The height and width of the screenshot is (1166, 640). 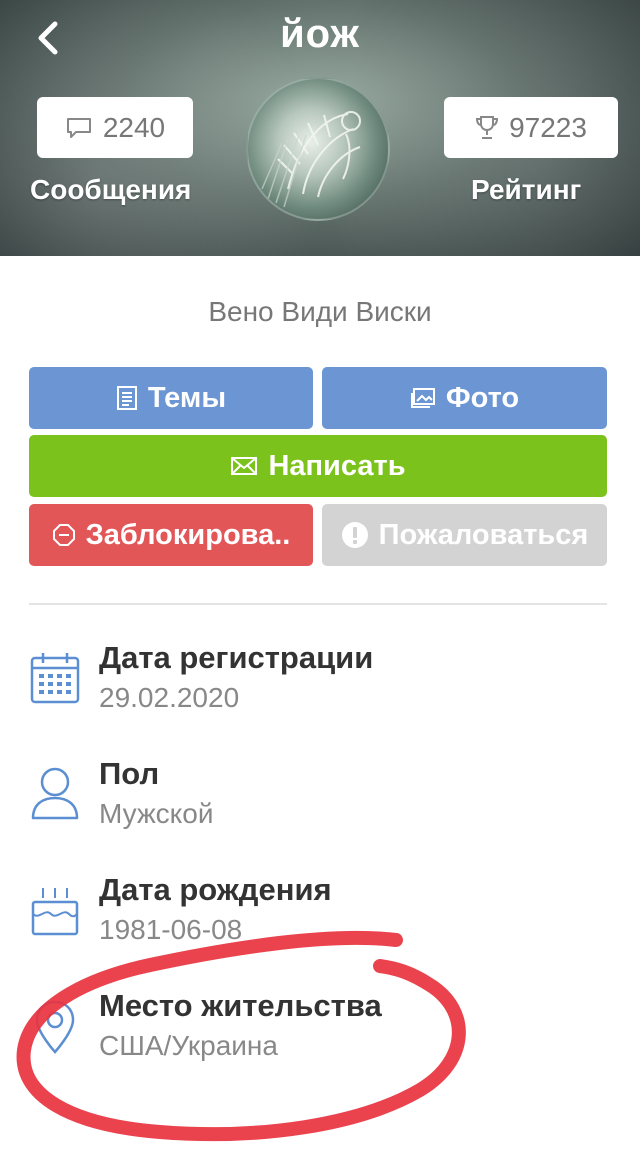 I want to click on photo-button: Фото, so click(x=464, y=398).